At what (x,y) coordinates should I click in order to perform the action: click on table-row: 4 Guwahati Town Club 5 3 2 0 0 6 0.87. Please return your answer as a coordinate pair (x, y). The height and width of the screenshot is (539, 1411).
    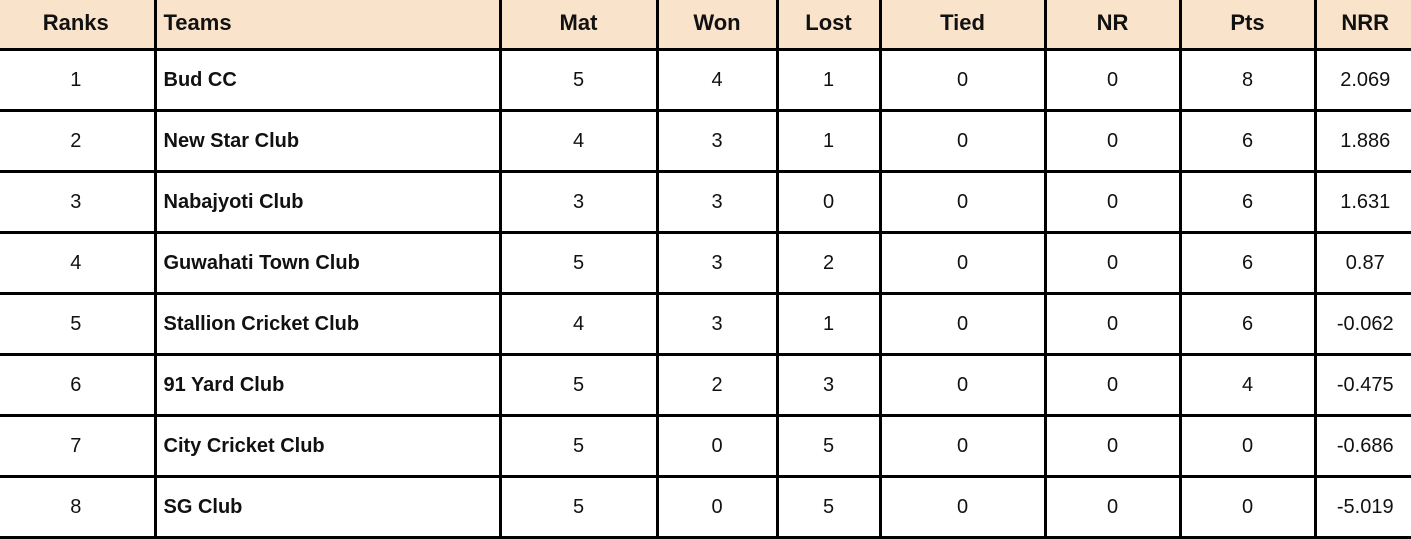
    Looking at the image, I should click on (705, 263).